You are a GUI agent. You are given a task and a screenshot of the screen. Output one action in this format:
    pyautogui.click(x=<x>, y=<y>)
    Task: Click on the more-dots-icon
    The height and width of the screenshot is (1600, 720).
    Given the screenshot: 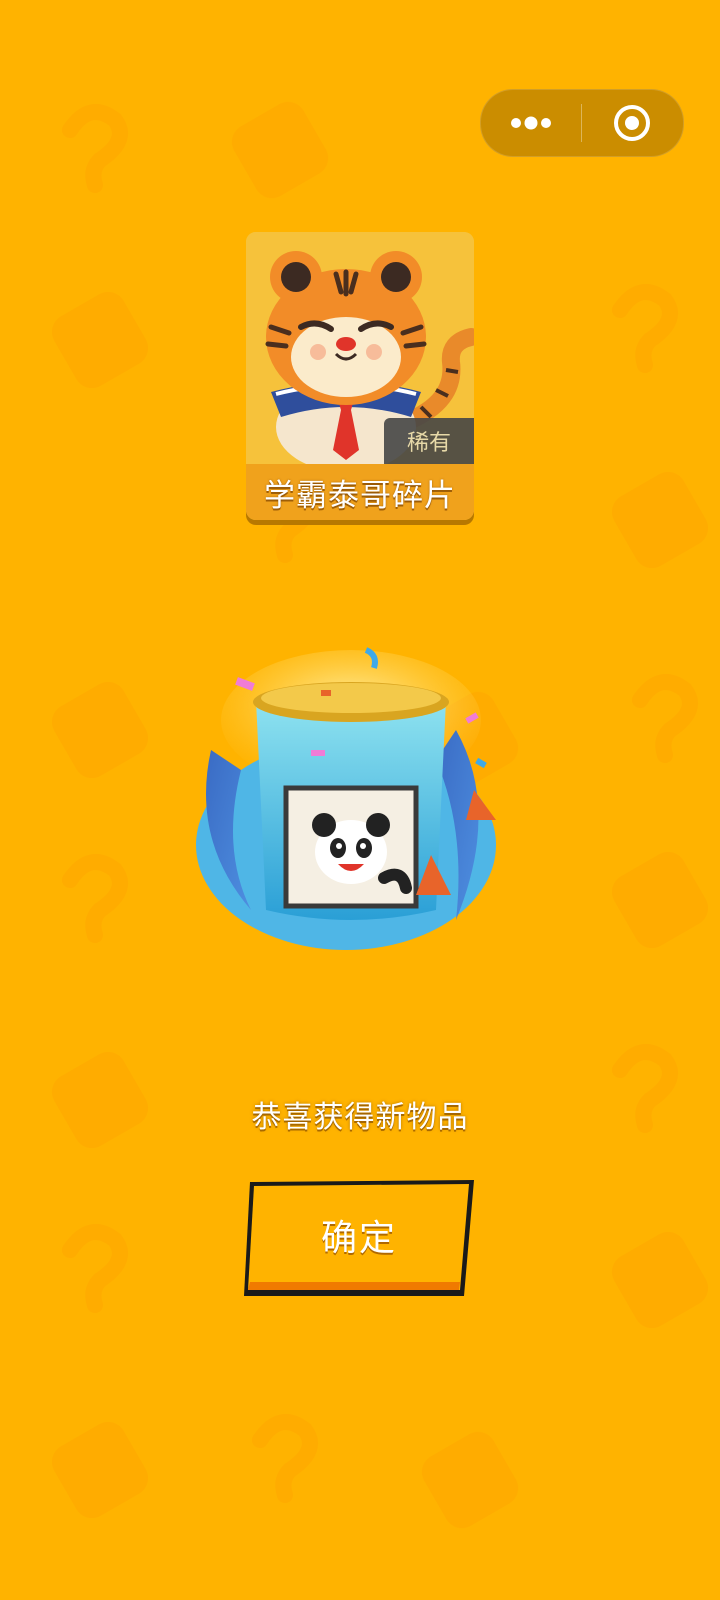 What is the action you would take?
    pyautogui.click(x=531, y=123)
    